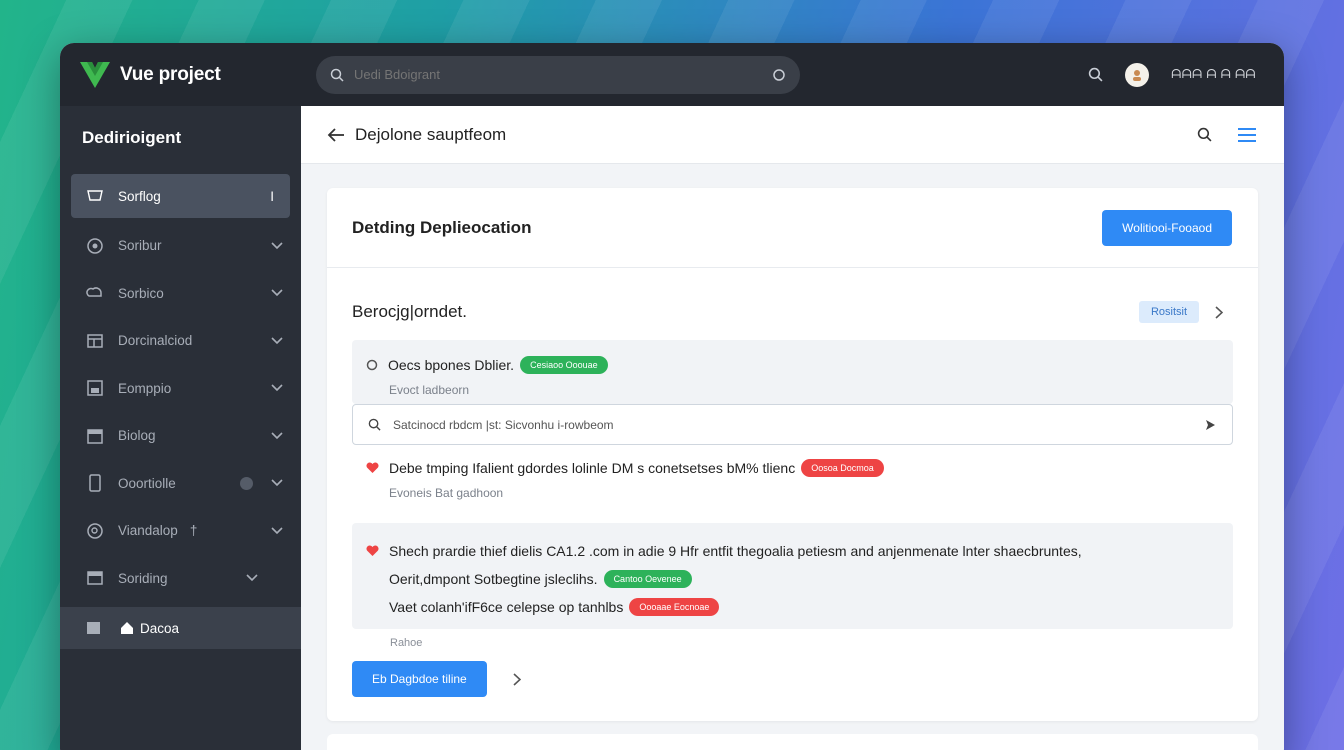  I want to click on calendar-icon, so click(95, 436).